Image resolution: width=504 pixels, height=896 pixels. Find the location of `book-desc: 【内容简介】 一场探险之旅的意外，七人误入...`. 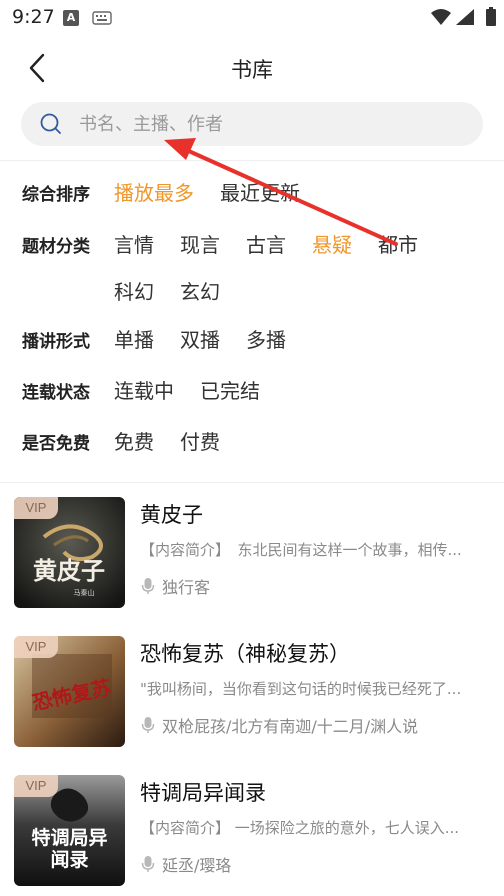

book-desc: 【内容简介】 一场探险之旅的意外，七人误入... is located at coordinates (300, 828).